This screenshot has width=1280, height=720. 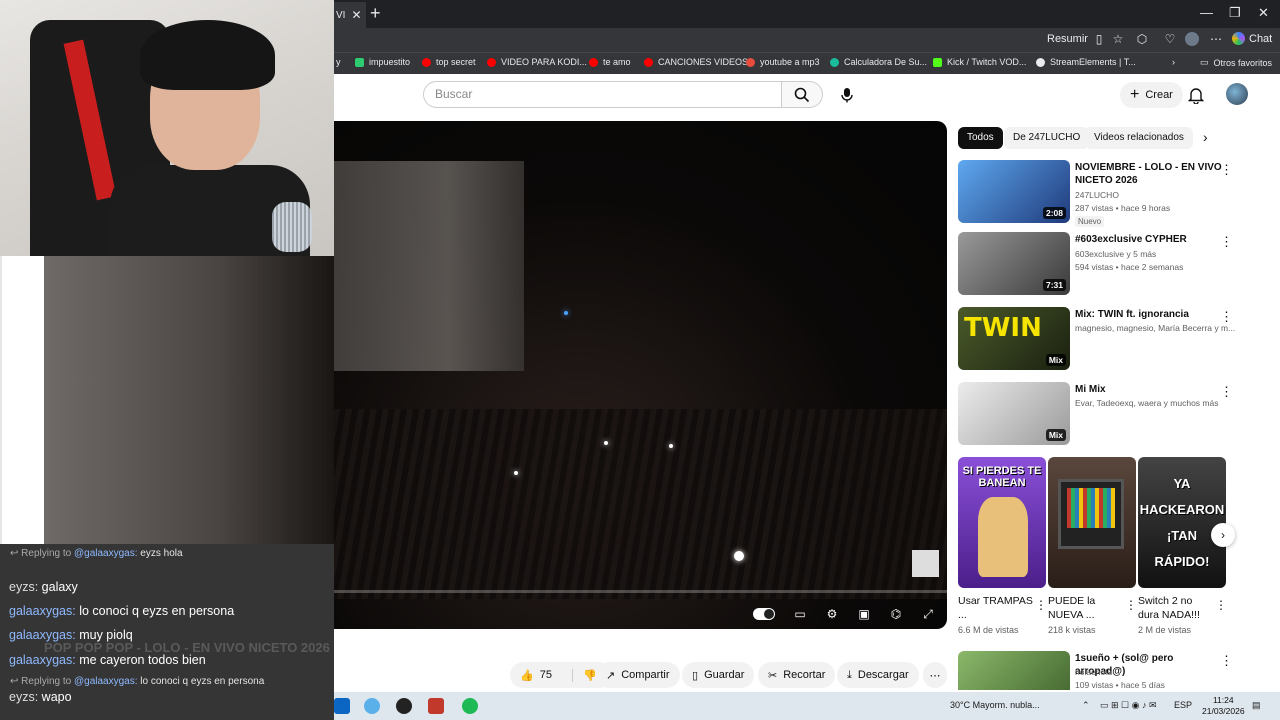 What do you see at coordinates (638, 675) in the screenshot?
I see `share-button: ↗ Compartir` at bounding box center [638, 675].